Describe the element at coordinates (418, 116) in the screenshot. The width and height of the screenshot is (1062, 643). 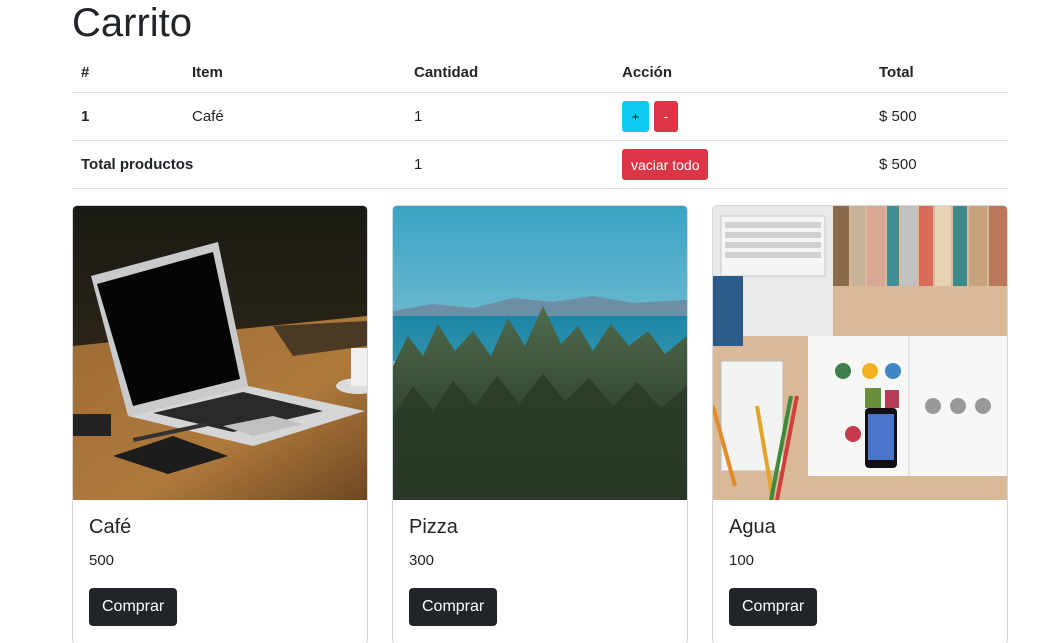
I see `row-quantity: 1` at that location.